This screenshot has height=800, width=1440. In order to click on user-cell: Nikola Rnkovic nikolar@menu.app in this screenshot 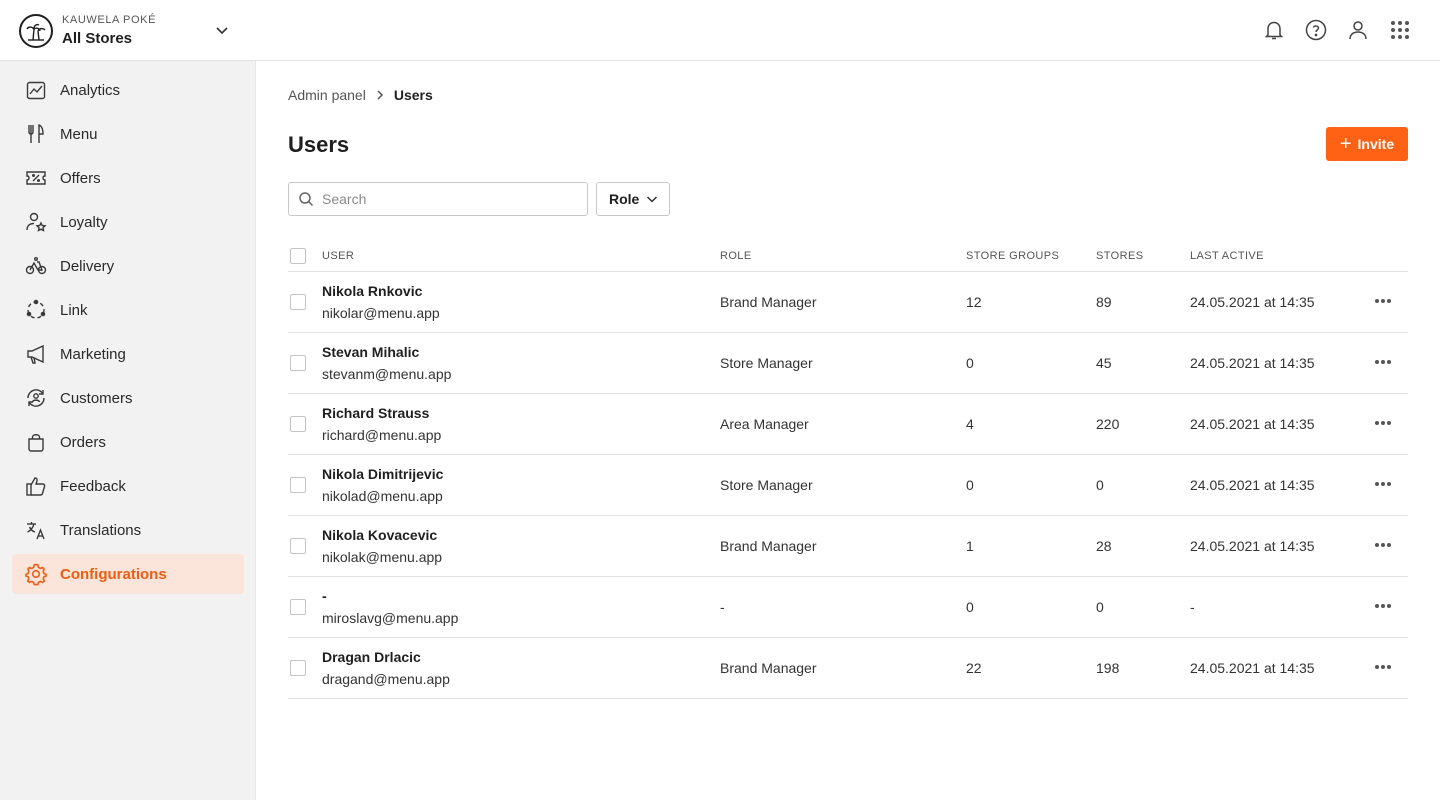, I will do `click(381, 302)`.